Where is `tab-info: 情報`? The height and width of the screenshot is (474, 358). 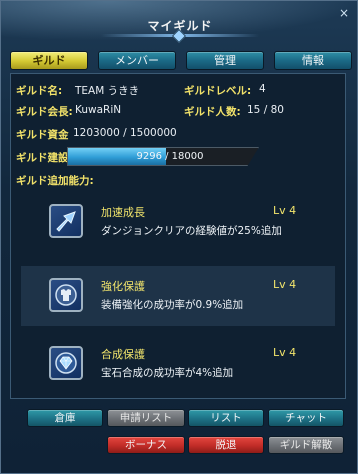
tab-info: 情報 is located at coordinates (313, 60).